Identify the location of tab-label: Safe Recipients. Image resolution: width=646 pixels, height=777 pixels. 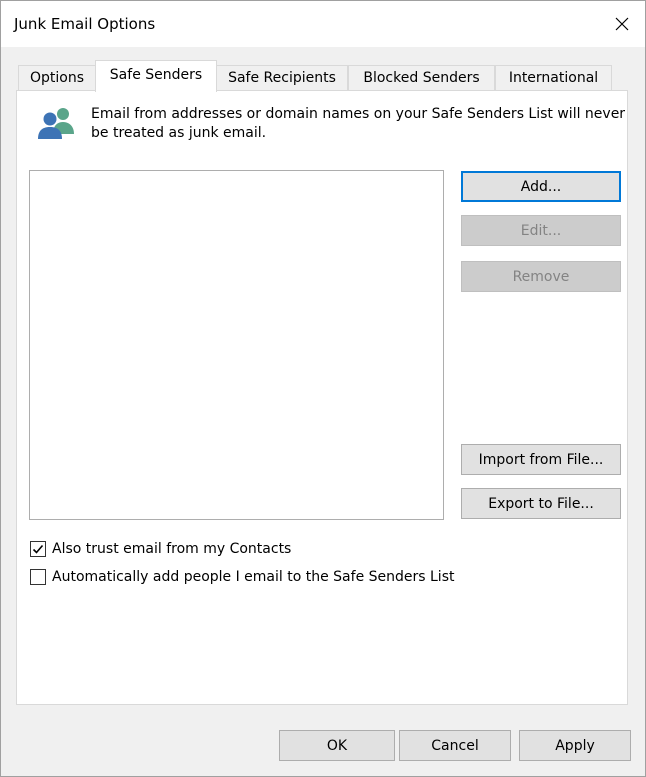
(282, 78).